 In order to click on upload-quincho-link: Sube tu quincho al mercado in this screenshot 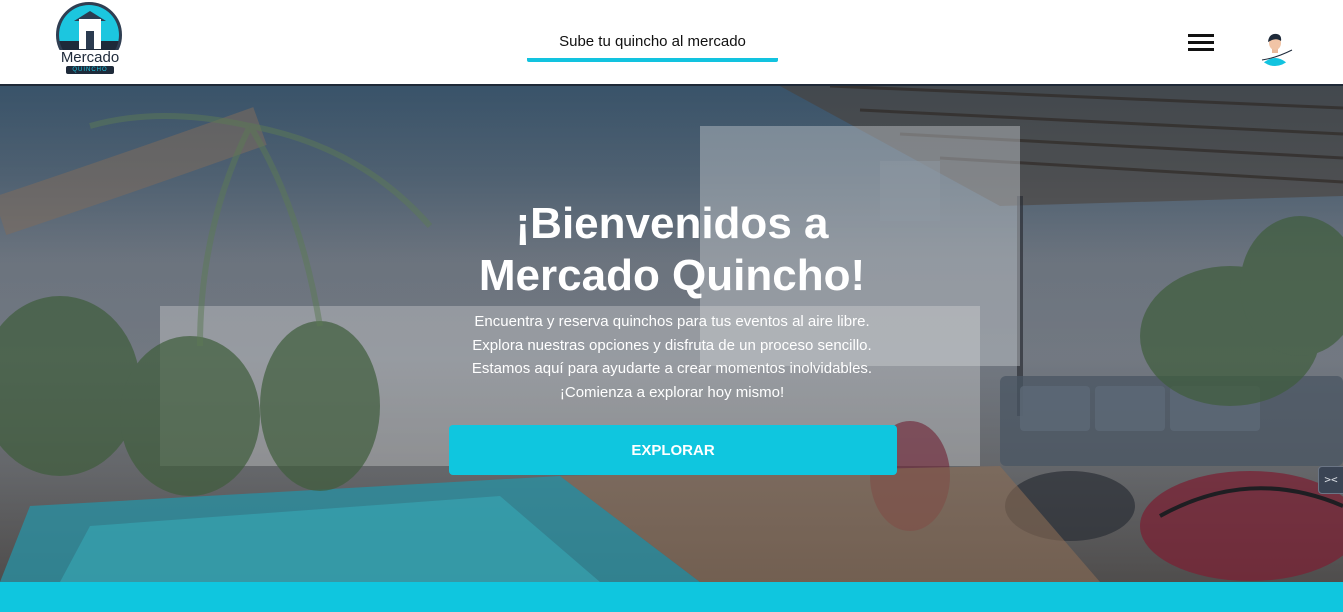, I will do `click(652, 46)`.